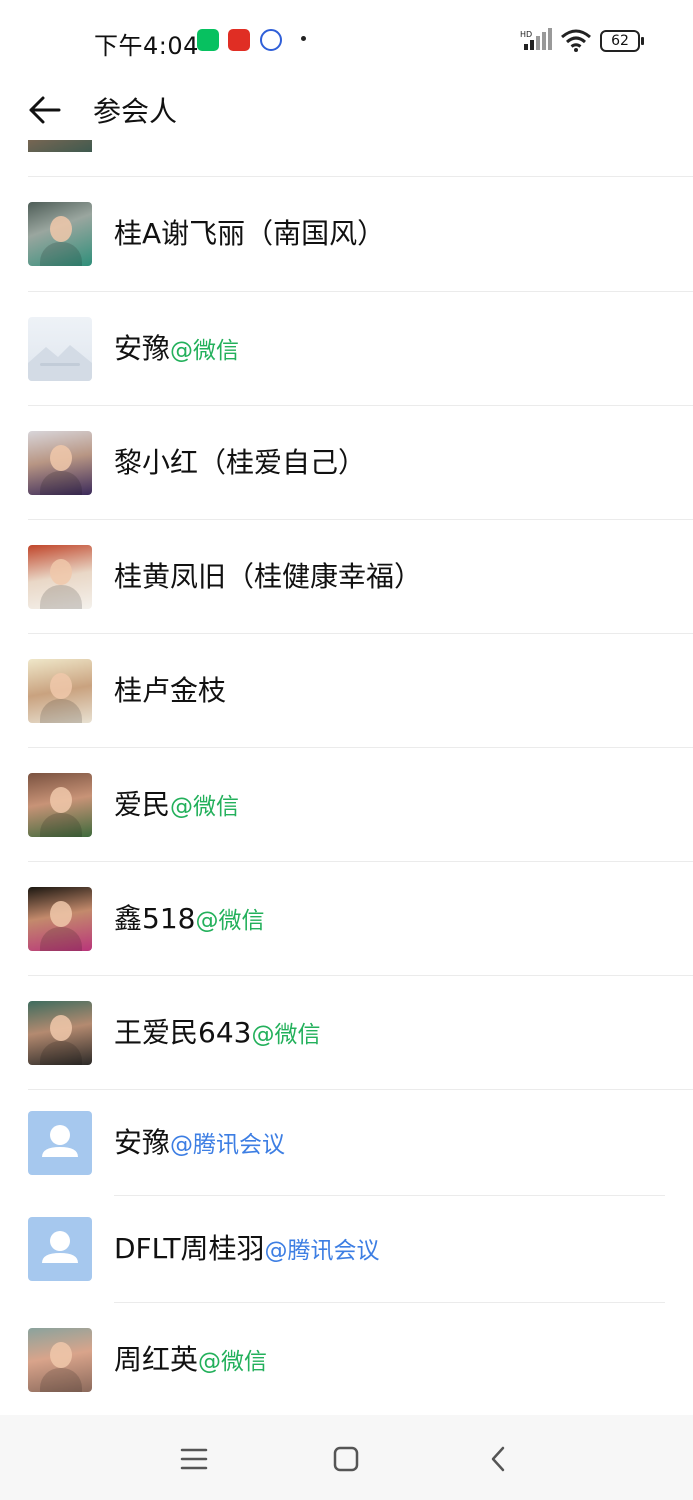 The image size is (693, 1500). I want to click on recent-apps-button, so click(194, 1459).